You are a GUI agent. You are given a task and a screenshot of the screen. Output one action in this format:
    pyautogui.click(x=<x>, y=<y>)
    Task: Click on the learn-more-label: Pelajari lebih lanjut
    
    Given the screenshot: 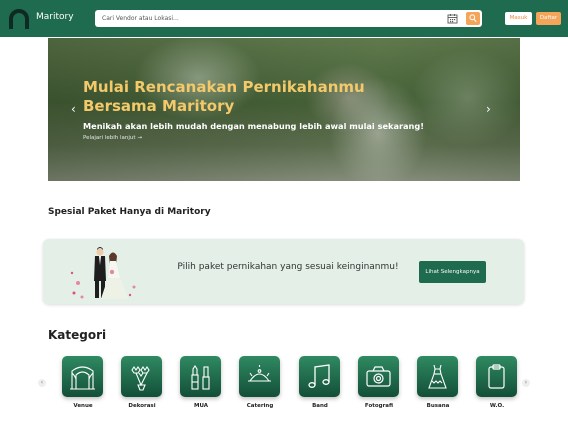 What is the action you would take?
    pyautogui.click(x=109, y=138)
    